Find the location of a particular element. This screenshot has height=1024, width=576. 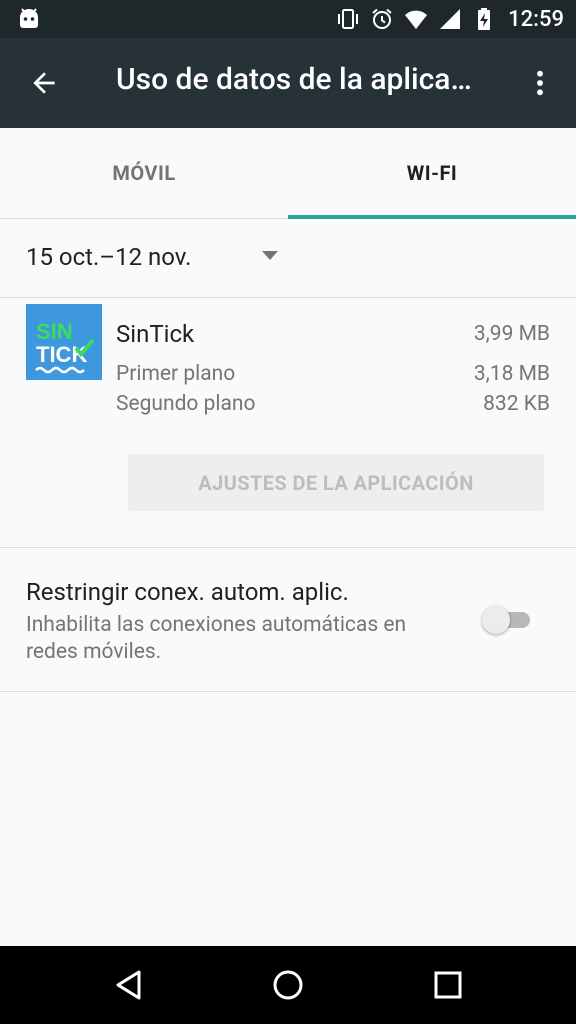

app-name: SinTick is located at coordinates (155, 334).